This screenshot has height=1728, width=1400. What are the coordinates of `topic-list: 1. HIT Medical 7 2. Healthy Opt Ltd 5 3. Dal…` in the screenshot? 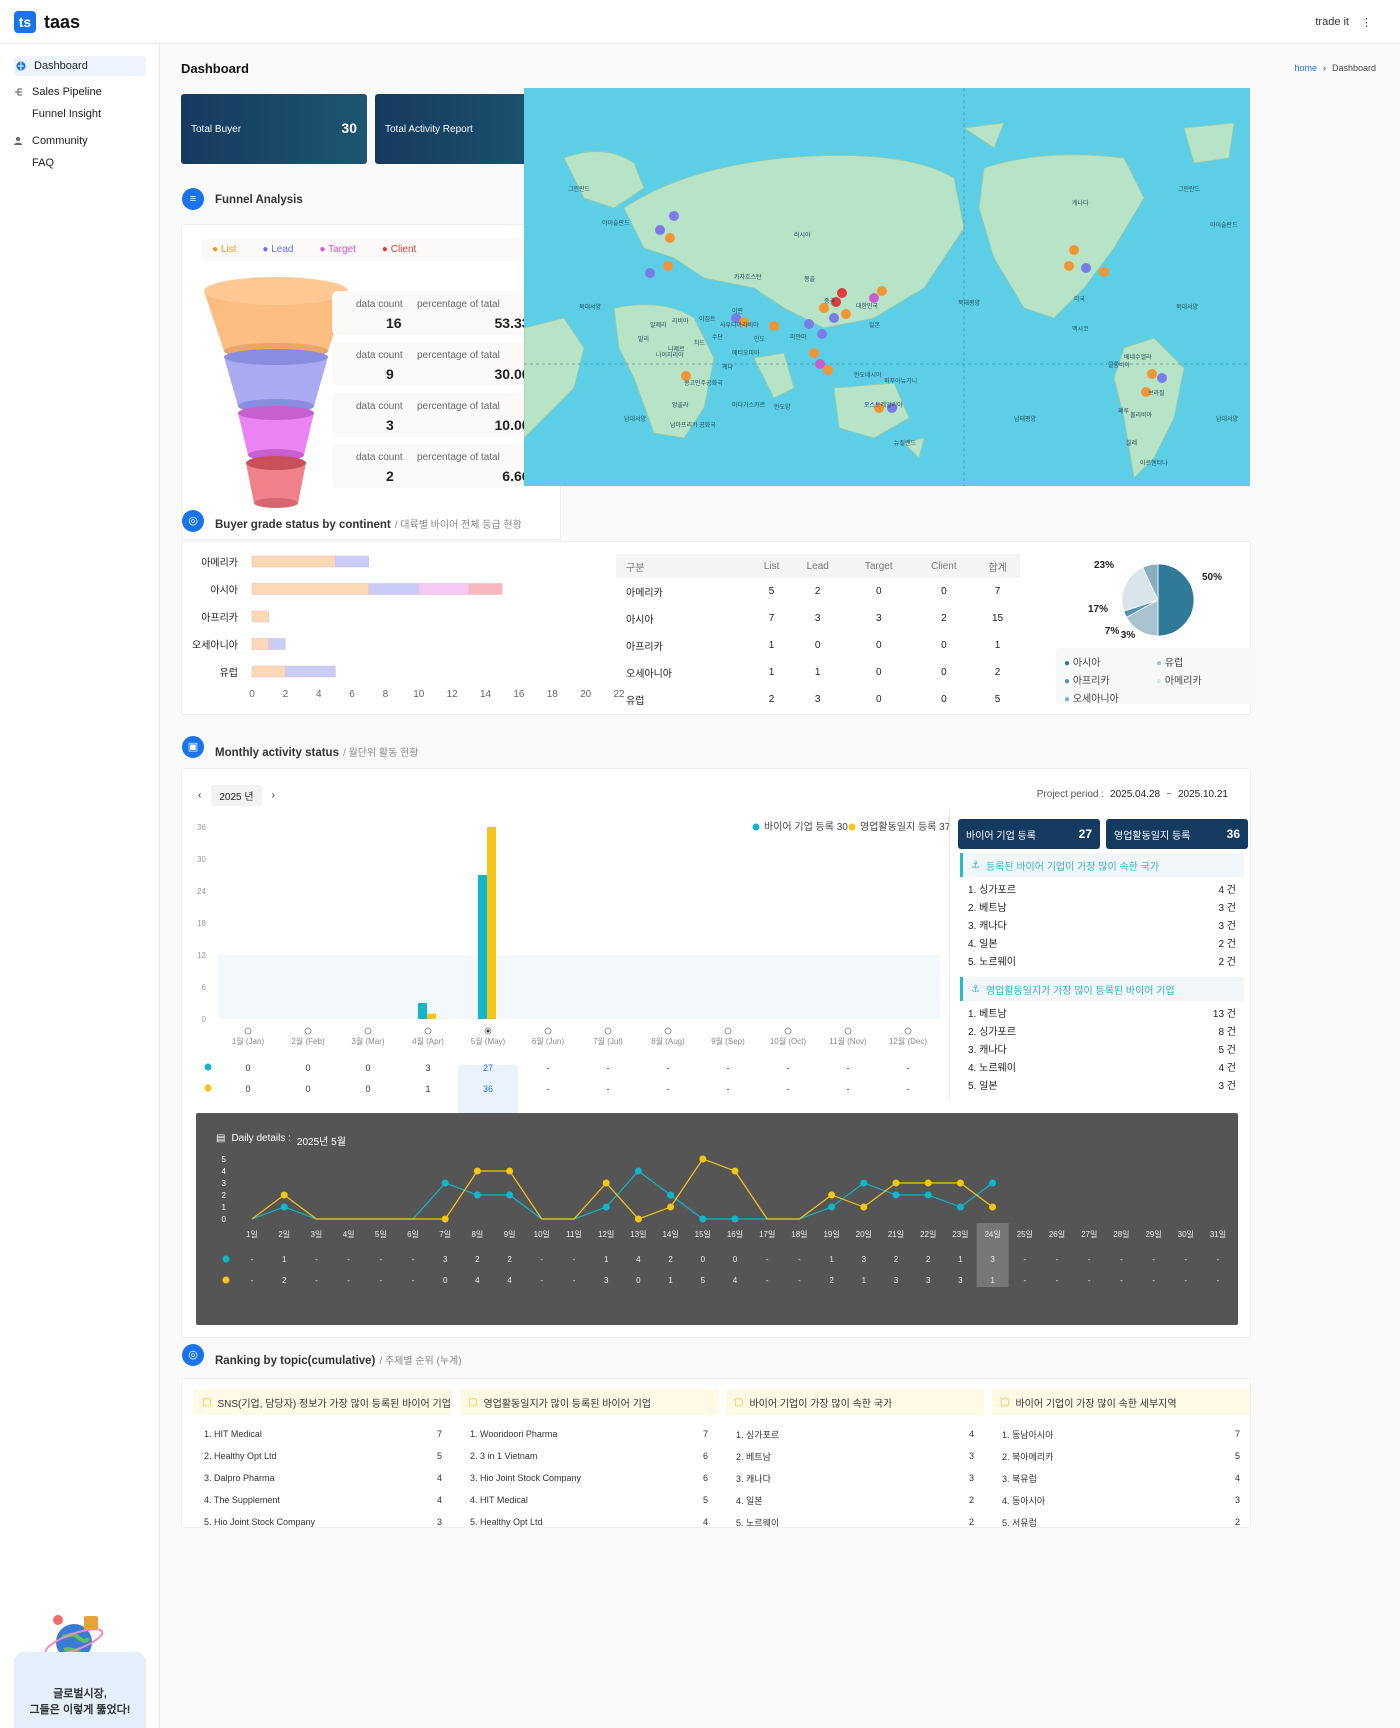 It's located at (323, 1478).